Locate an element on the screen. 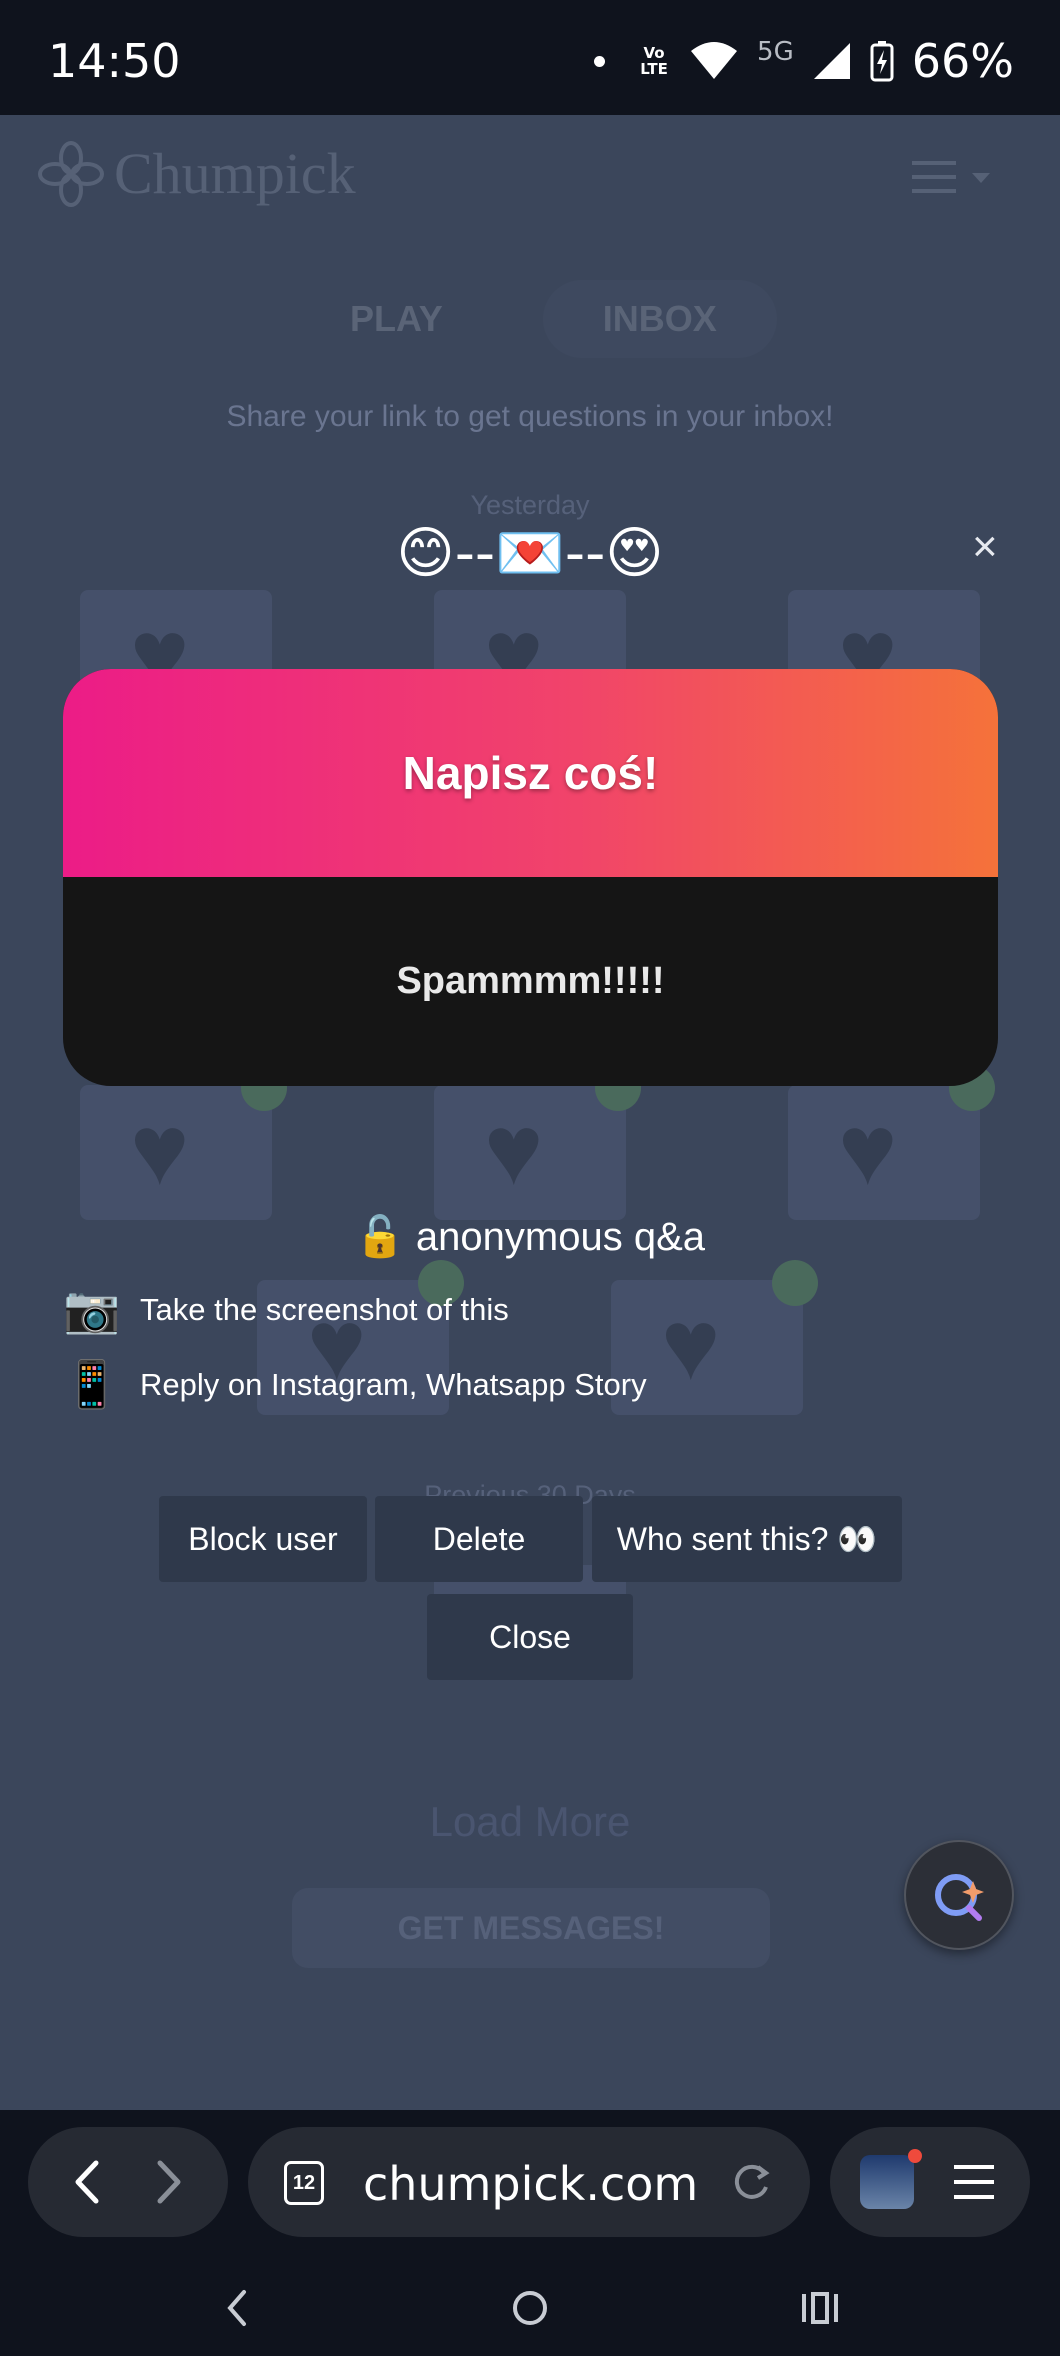  tab-thumbnail-icon is located at coordinates (887, 2182).